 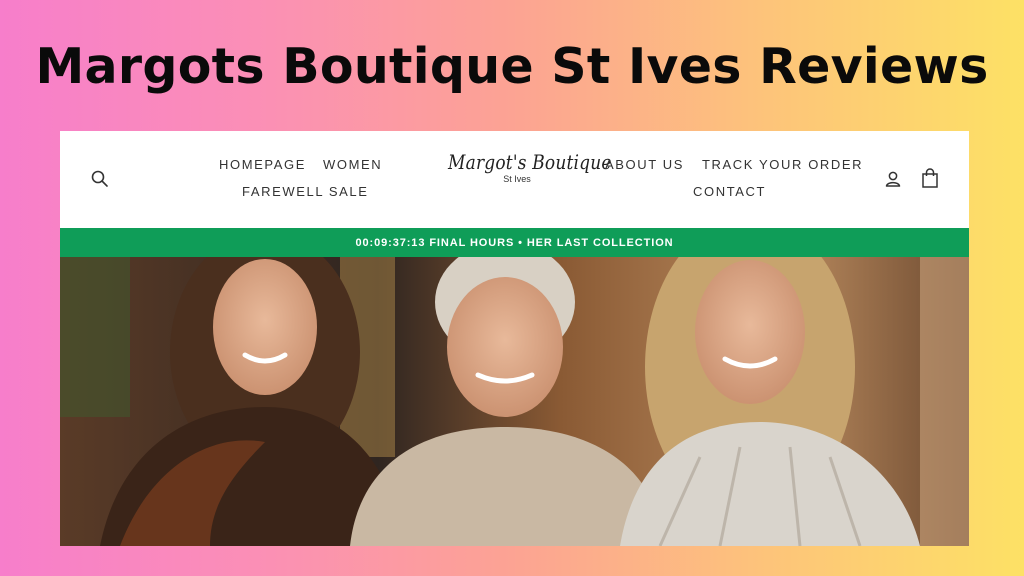 What do you see at coordinates (893, 179) in the screenshot?
I see `user-icon` at bounding box center [893, 179].